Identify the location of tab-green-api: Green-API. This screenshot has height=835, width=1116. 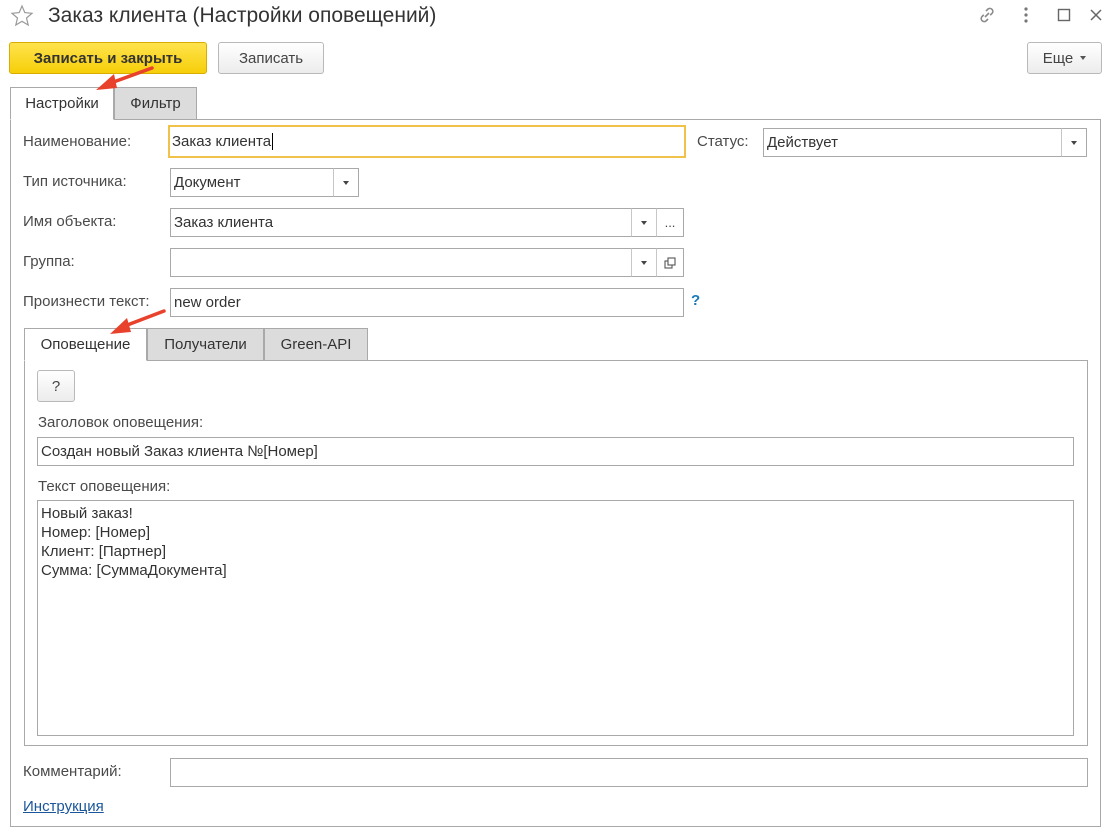
(316, 344).